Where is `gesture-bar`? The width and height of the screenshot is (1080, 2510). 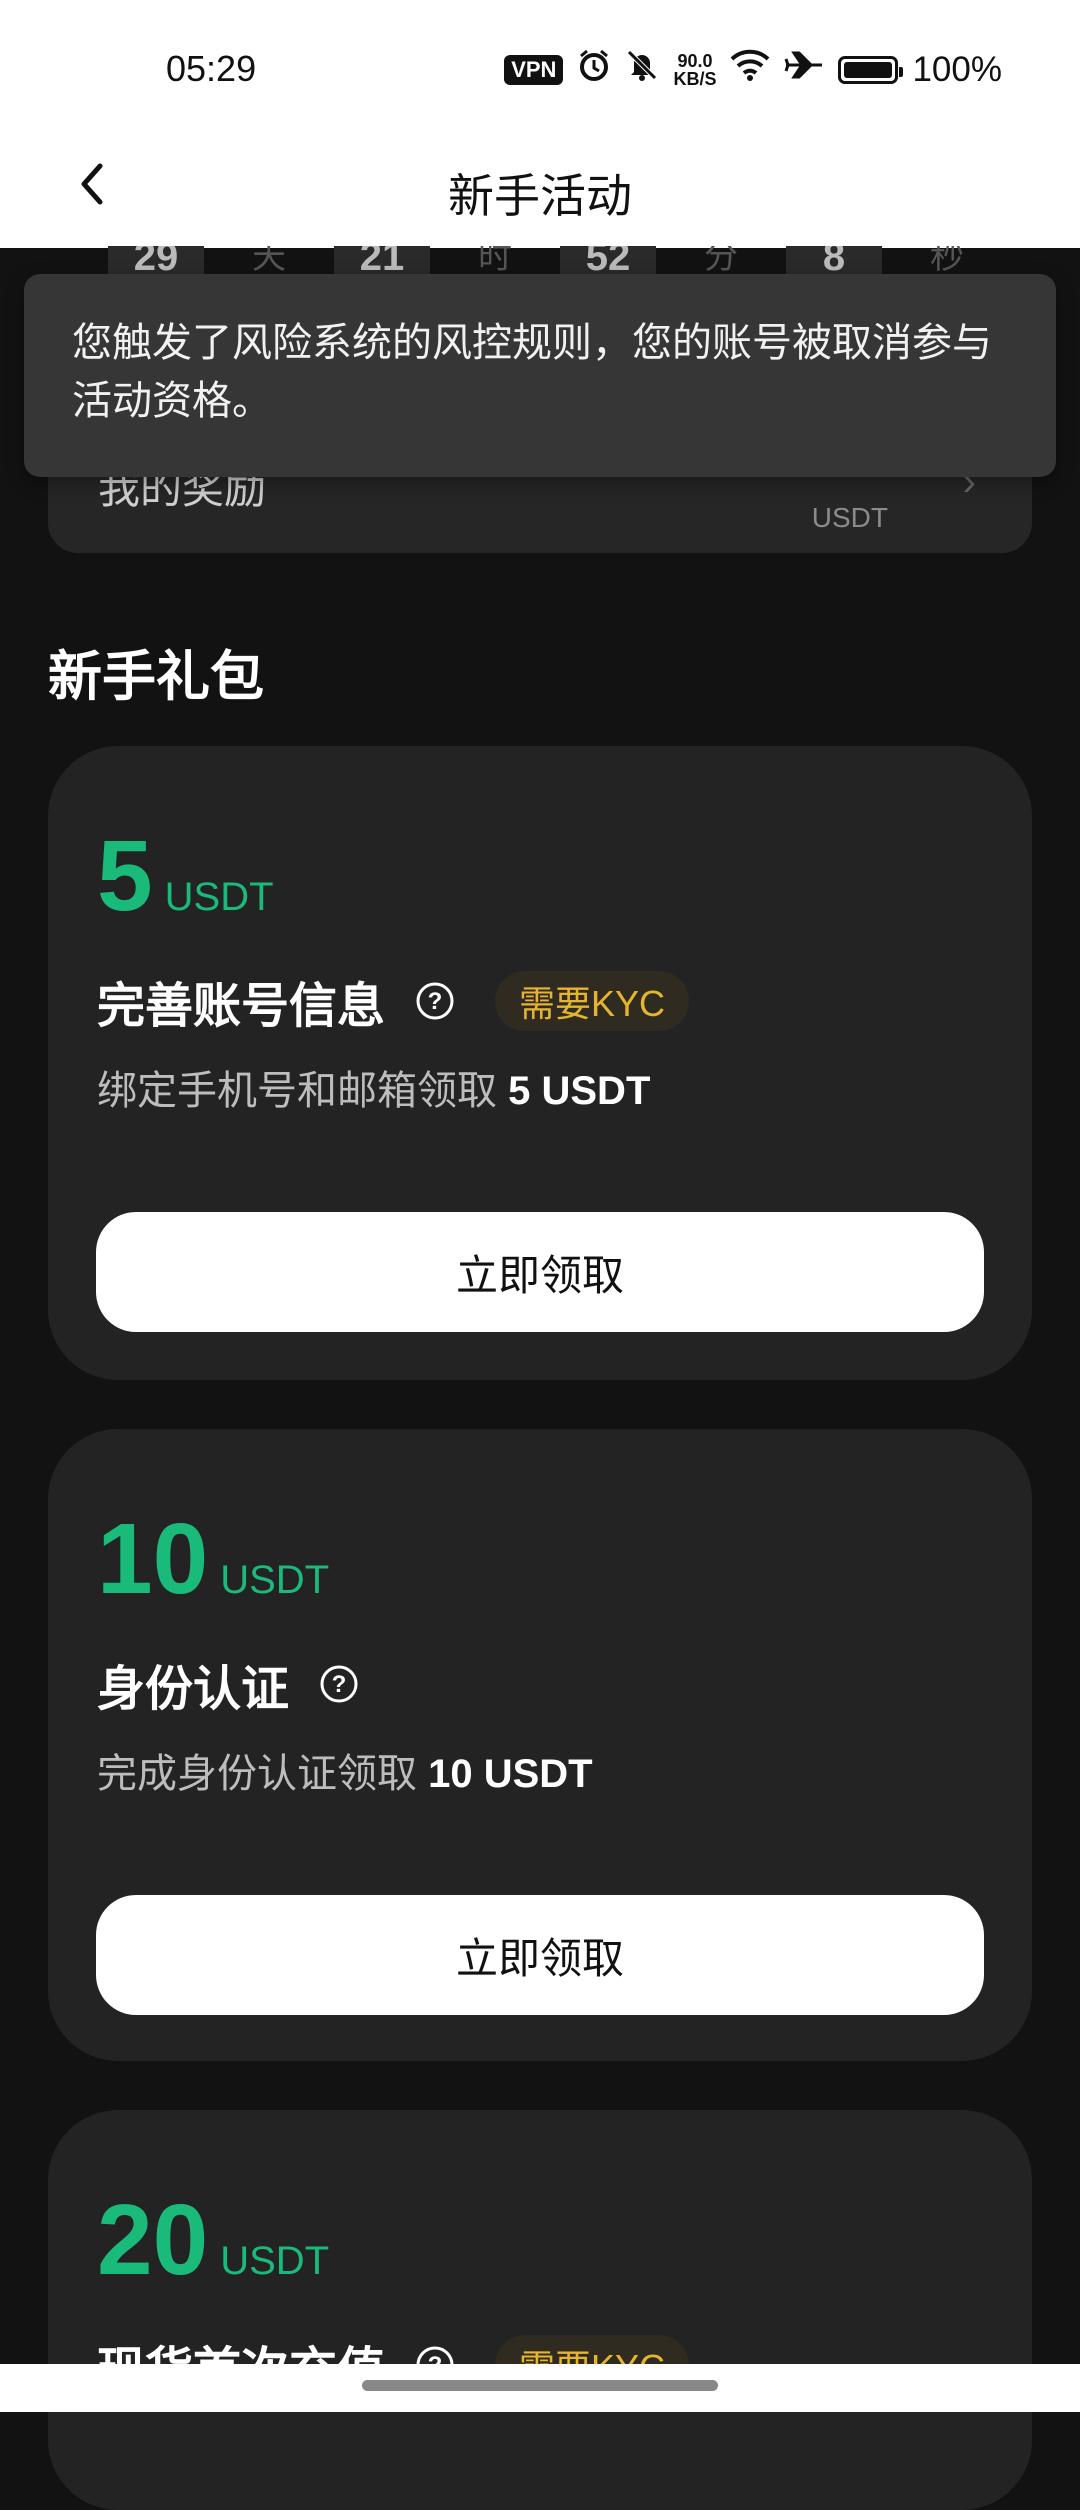
gesture-bar is located at coordinates (540, 2388).